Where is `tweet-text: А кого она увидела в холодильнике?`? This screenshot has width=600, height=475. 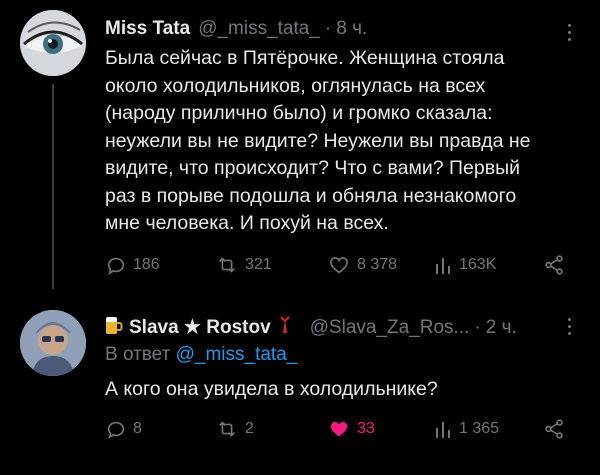
tweet-text: А кого она увидела в холодильнике? is located at coordinates (345, 390).